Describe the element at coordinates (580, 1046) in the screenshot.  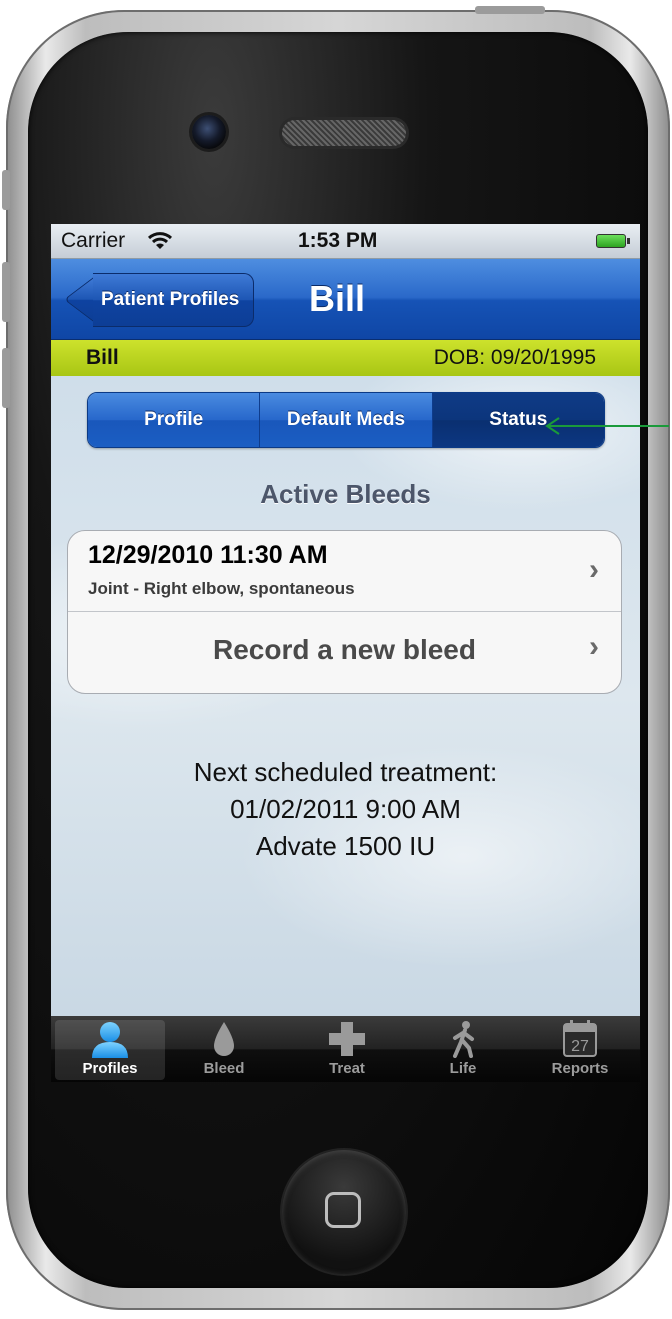
I see `calendar-day: 27` at that location.